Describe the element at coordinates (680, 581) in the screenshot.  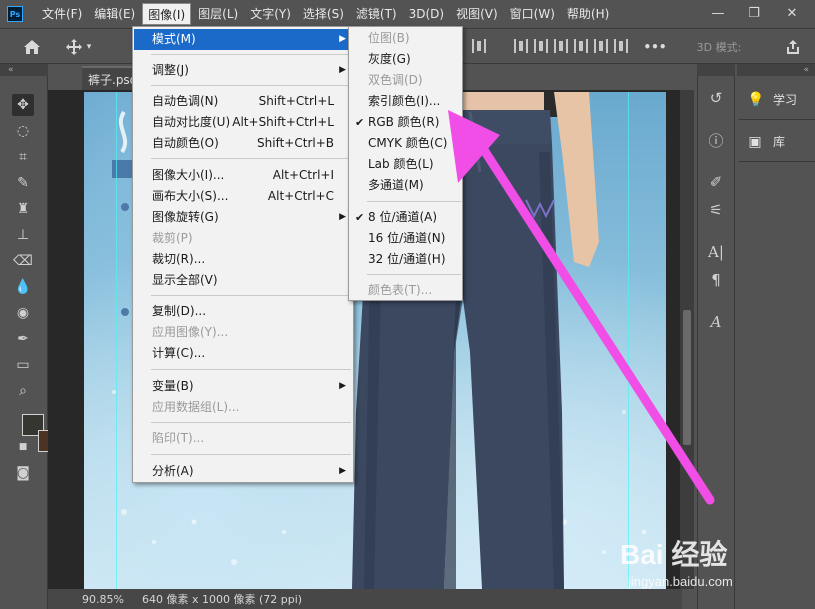
I see `svg-text: jingyan.baidu.com` at that location.